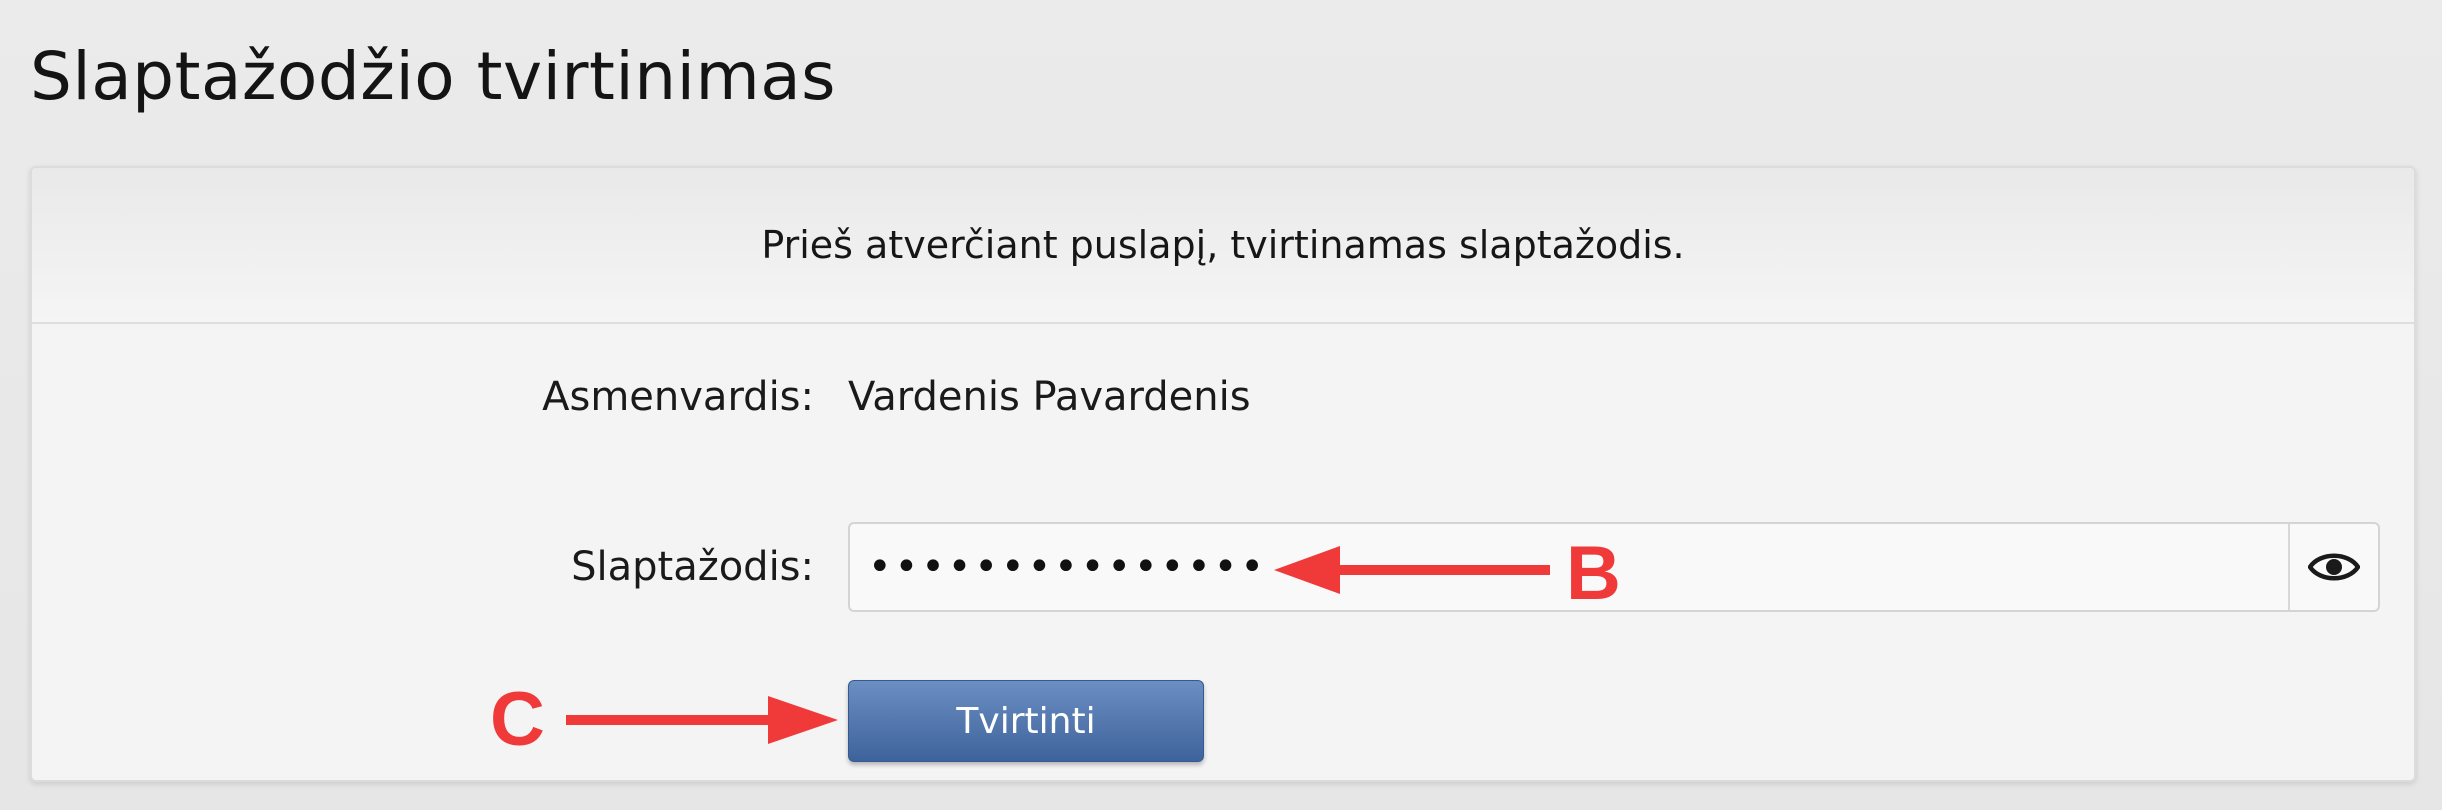  What do you see at coordinates (1049, 397) in the screenshot?
I see `username-value: Vardenis Pavardenis` at bounding box center [1049, 397].